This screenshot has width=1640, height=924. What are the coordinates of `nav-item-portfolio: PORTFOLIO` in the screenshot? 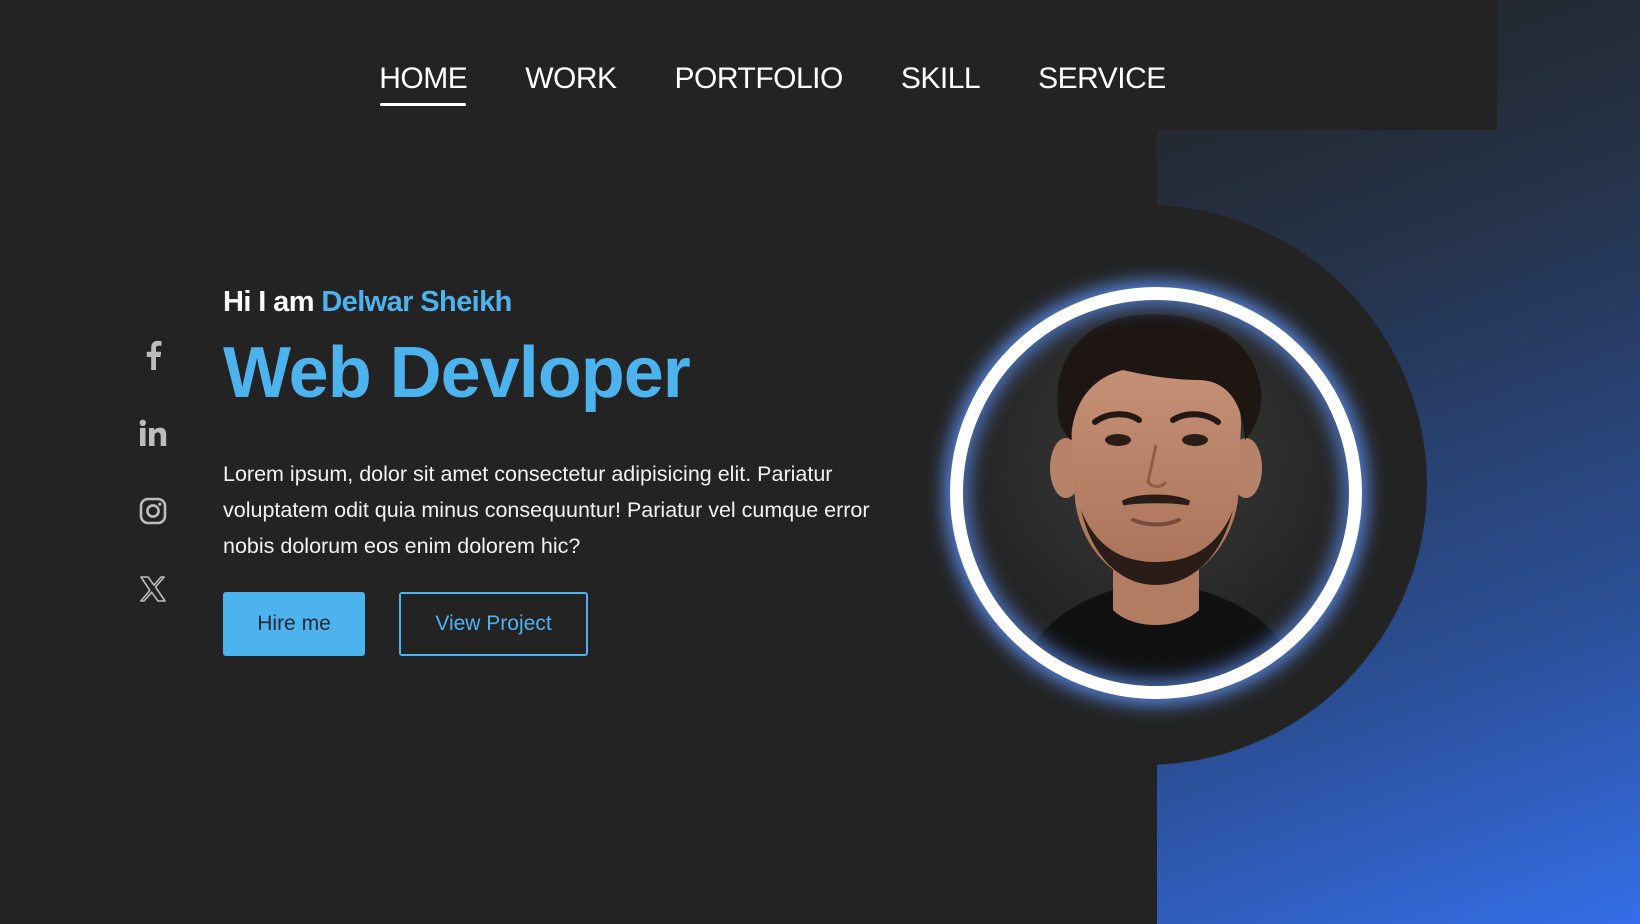 It's located at (759, 81).